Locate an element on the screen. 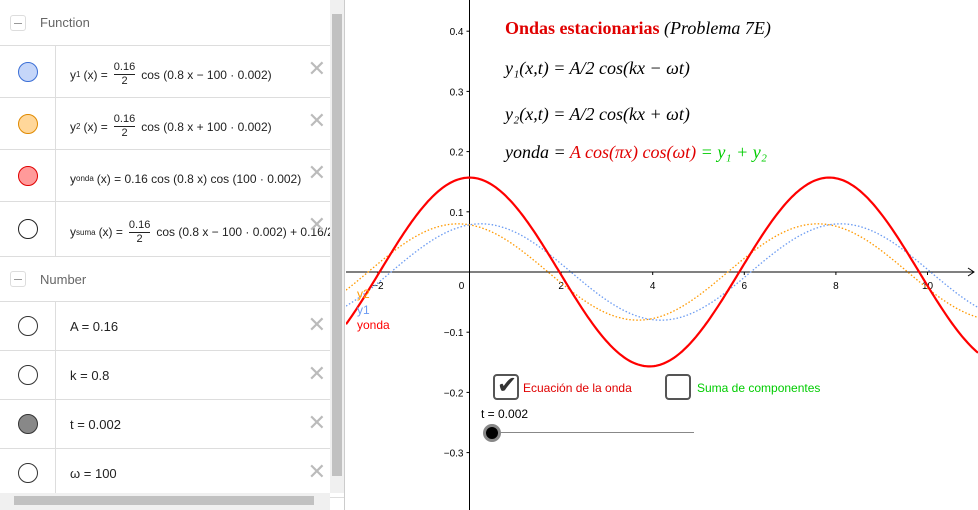 The width and height of the screenshot is (978, 510). number-item: ω = 100 ✕ is located at coordinates (172, 473).